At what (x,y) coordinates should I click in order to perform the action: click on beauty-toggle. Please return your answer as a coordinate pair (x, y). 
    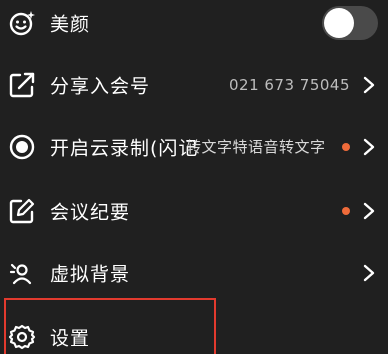
    Looking at the image, I should click on (350, 23).